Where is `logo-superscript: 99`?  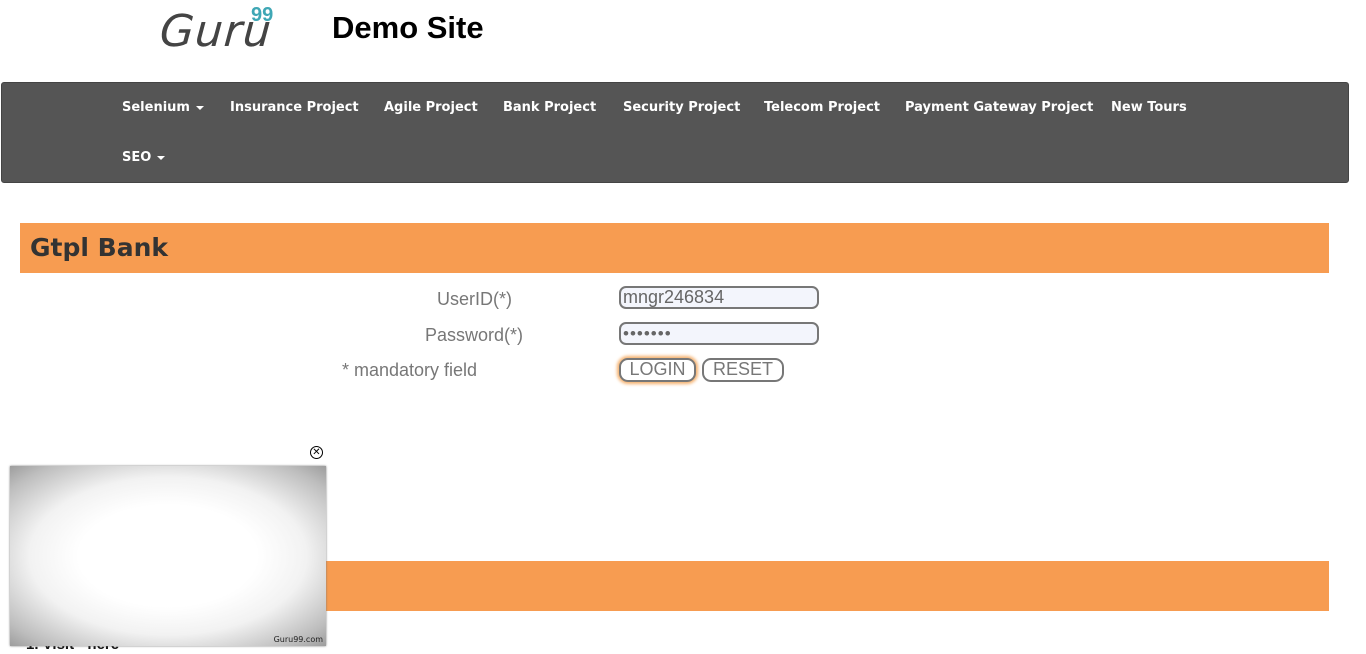
logo-superscript: 99 is located at coordinates (262, 15).